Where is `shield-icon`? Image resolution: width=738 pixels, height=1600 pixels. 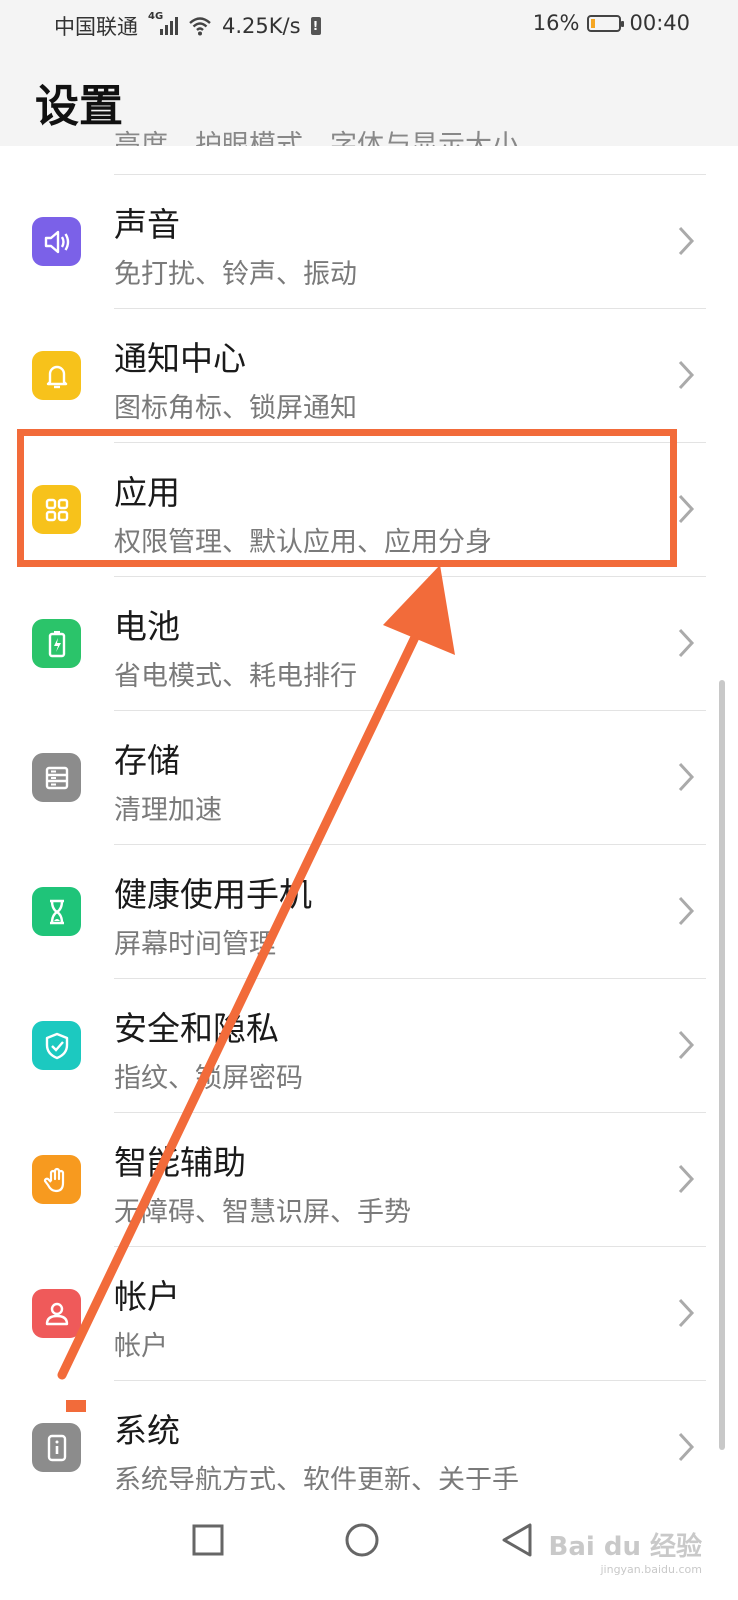 shield-icon is located at coordinates (56, 1045).